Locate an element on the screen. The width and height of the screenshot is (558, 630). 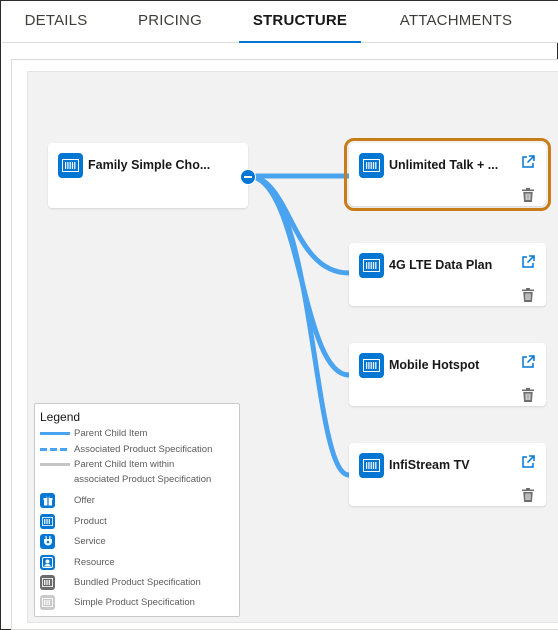
legend-label: Service is located at coordinates (90, 541).